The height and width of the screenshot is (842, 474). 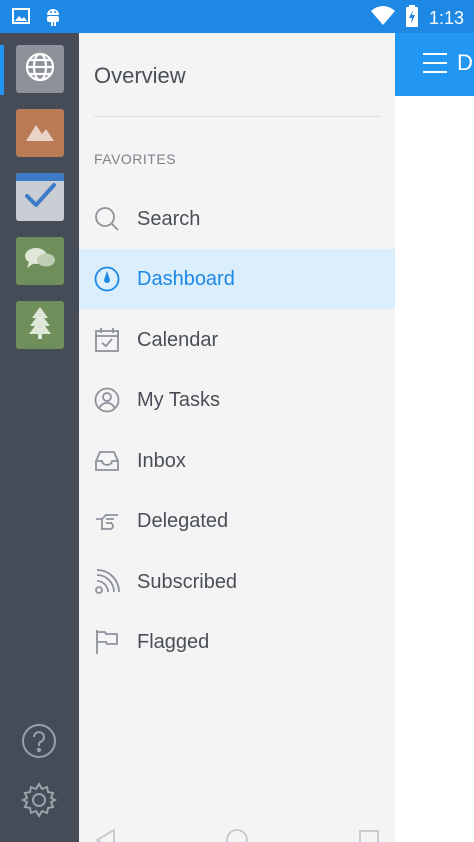 I want to click on nav-item-subscribed: Subscribed, so click(x=237, y=582).